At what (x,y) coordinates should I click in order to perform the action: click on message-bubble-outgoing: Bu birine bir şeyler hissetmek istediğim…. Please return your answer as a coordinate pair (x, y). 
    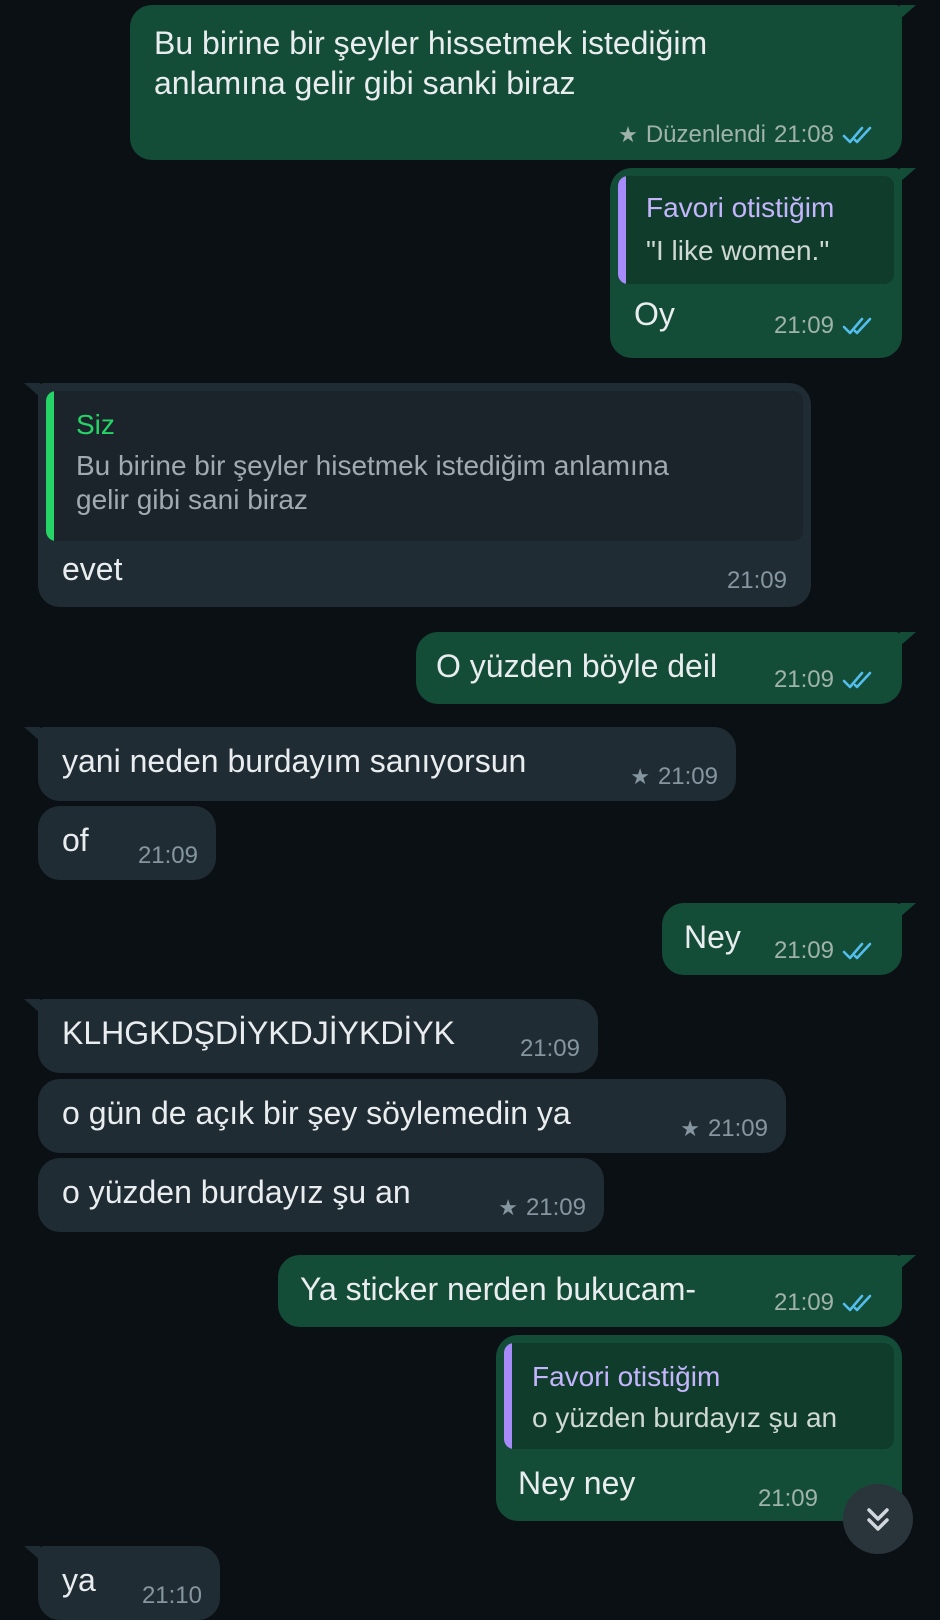
    Looking at the image, I should click on (523, 82).